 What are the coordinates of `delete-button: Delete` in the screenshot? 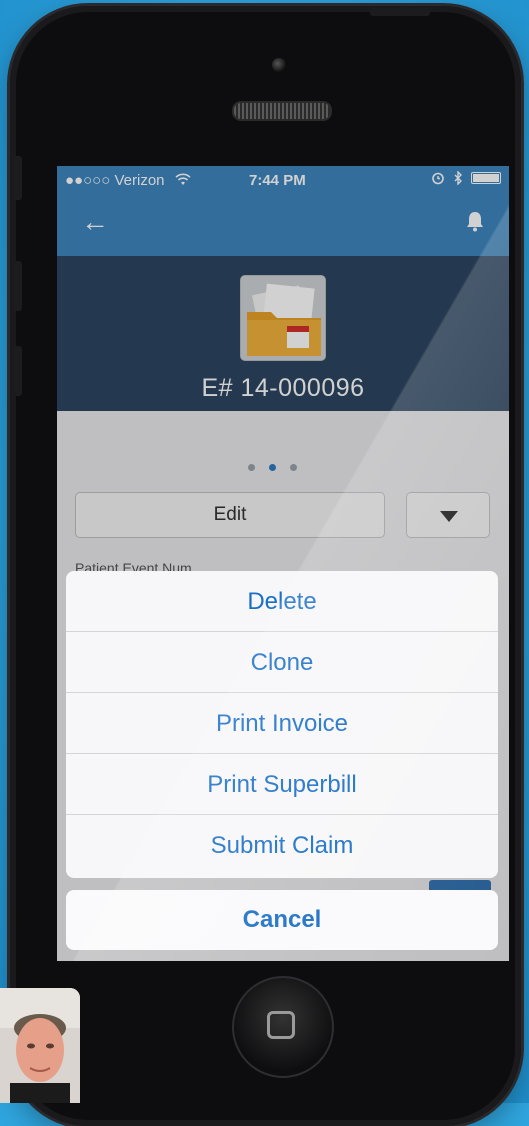 It's located at (282, 601).